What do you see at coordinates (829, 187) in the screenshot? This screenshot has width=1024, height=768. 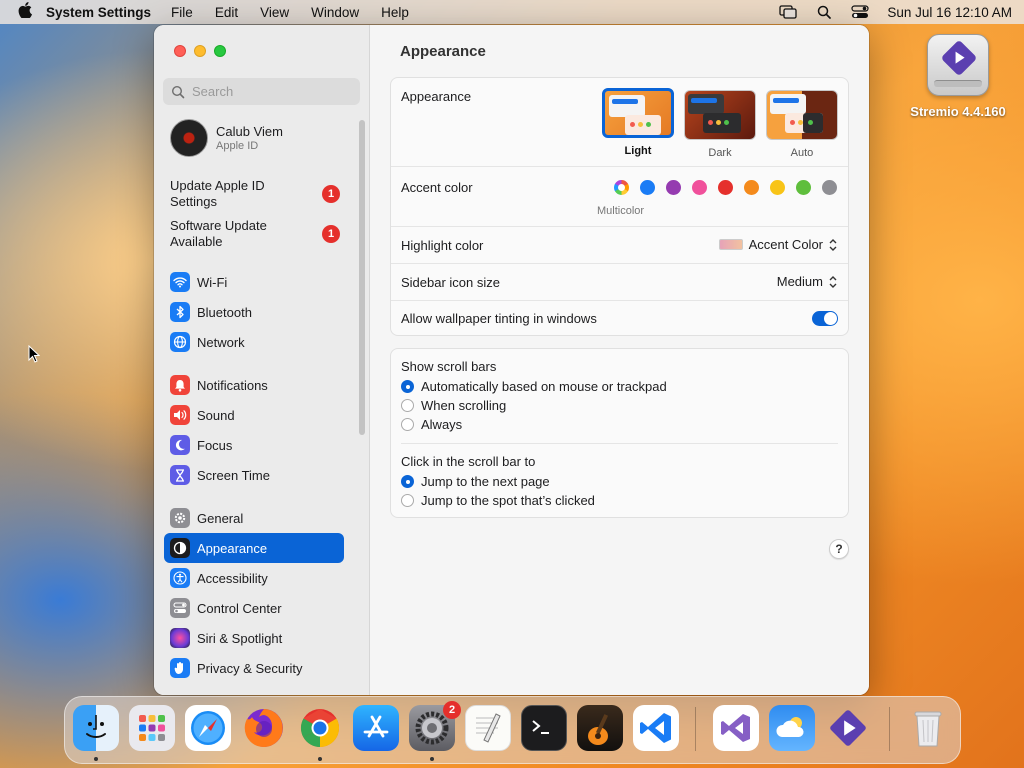 I see `accent-graphite-swatch` at bounding box center [829, 187].